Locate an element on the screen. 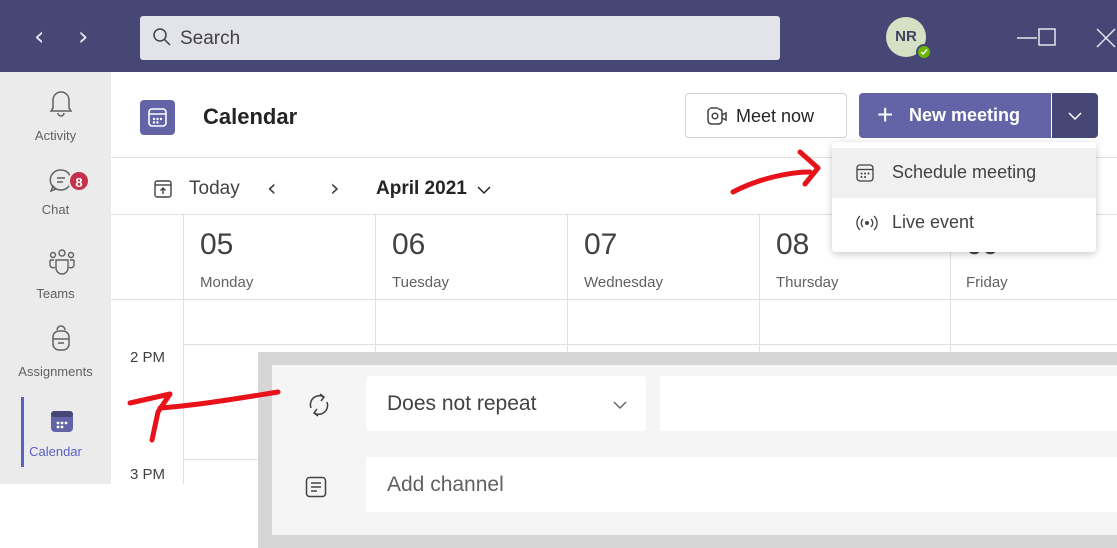 The width and height of the screenshot is (1117, 548). arrow-to-new-meeting is located at coordinates (775, 172).